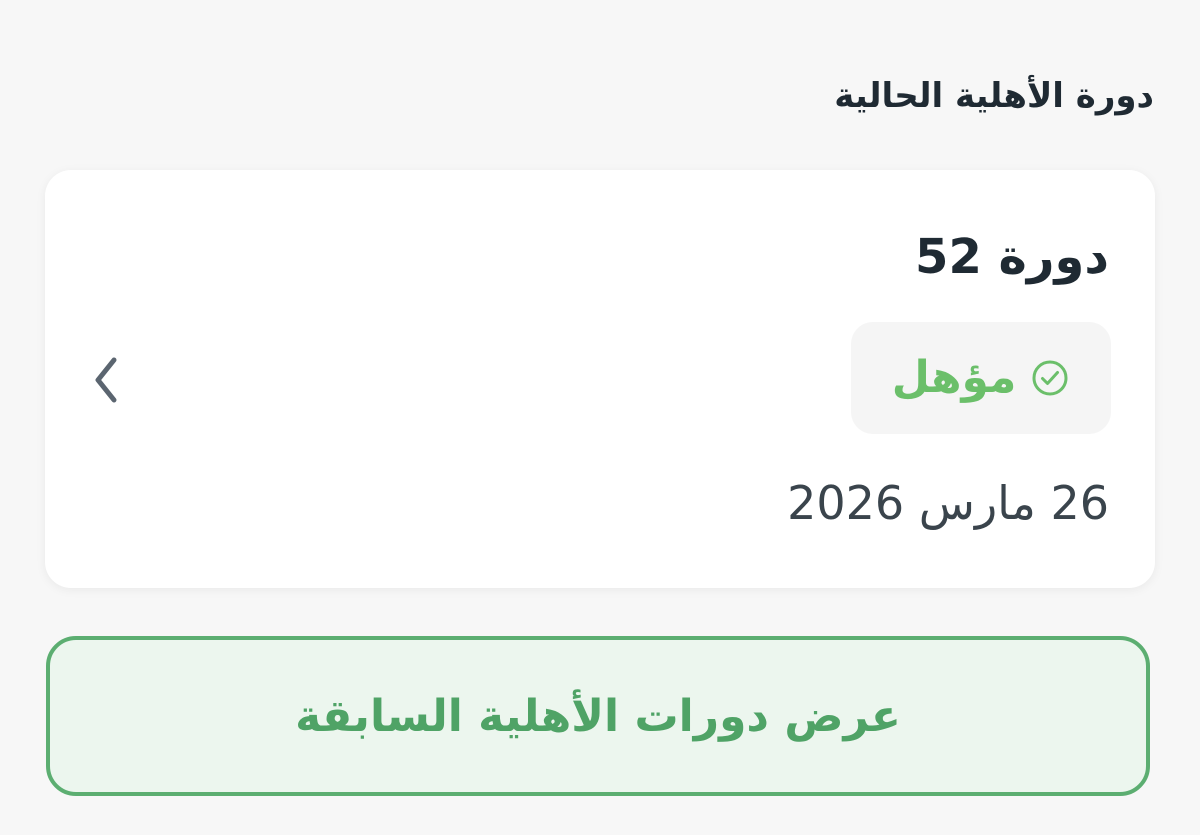  What do you see at coordinates (1050, 378) in the screenshot?
I see `check-circle-icon` at bounding box center [1050, 378].